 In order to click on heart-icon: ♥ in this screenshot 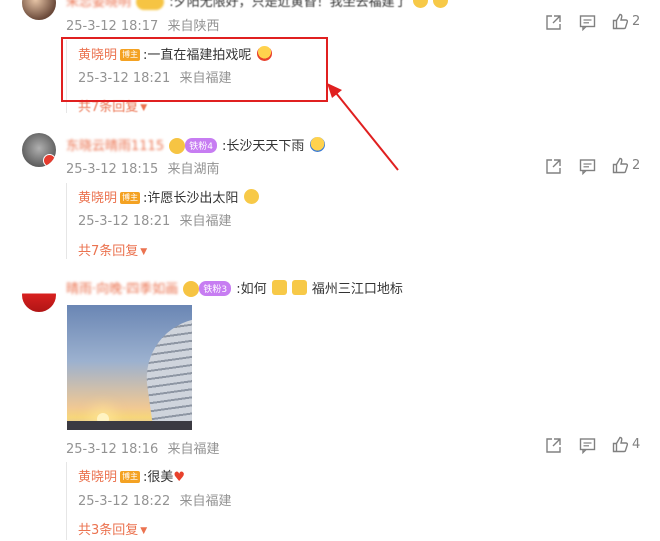, I will do `click(179, 477)`.